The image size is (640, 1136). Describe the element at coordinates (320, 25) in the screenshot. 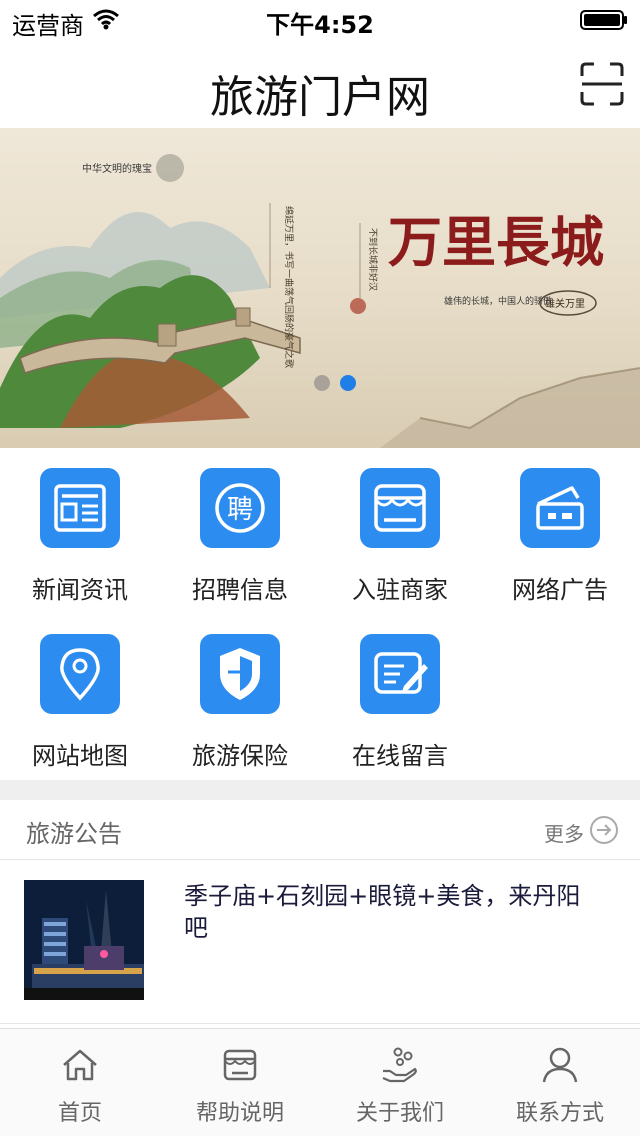

I see `status-time: 下午4:52` at that location.